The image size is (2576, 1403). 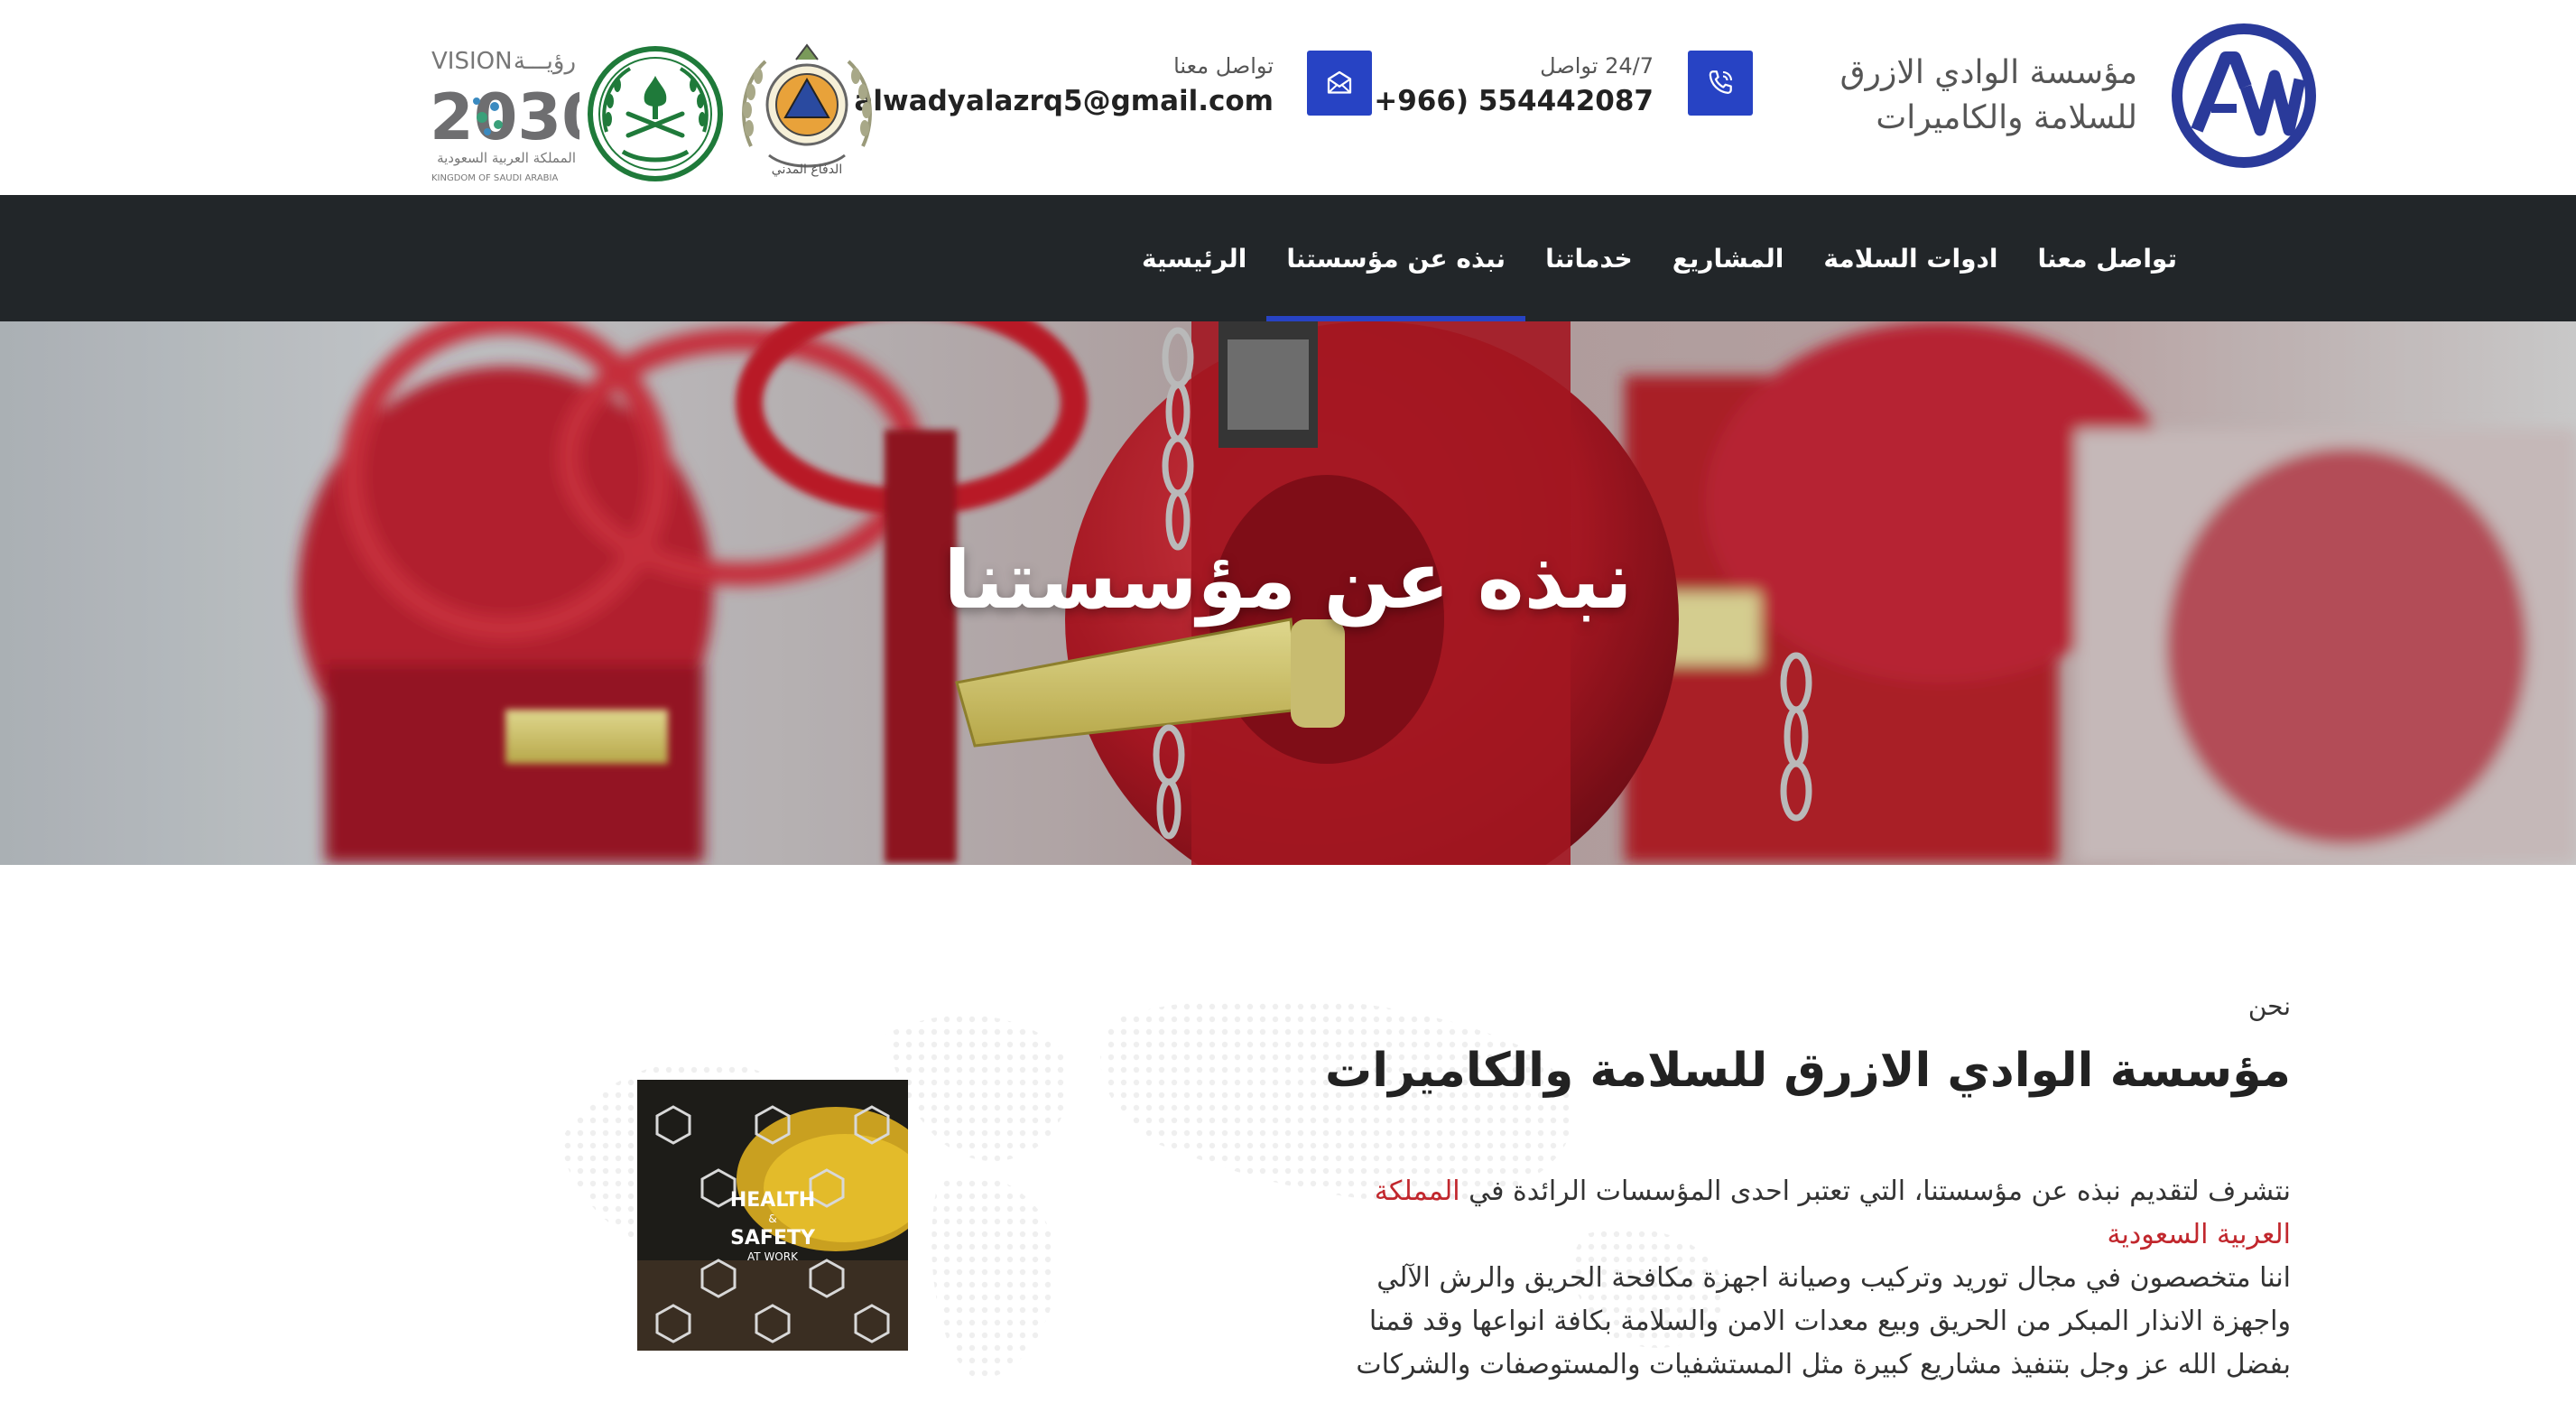 I want to click on email-caption: تواصل معنا, so click(x=1223, y=66).